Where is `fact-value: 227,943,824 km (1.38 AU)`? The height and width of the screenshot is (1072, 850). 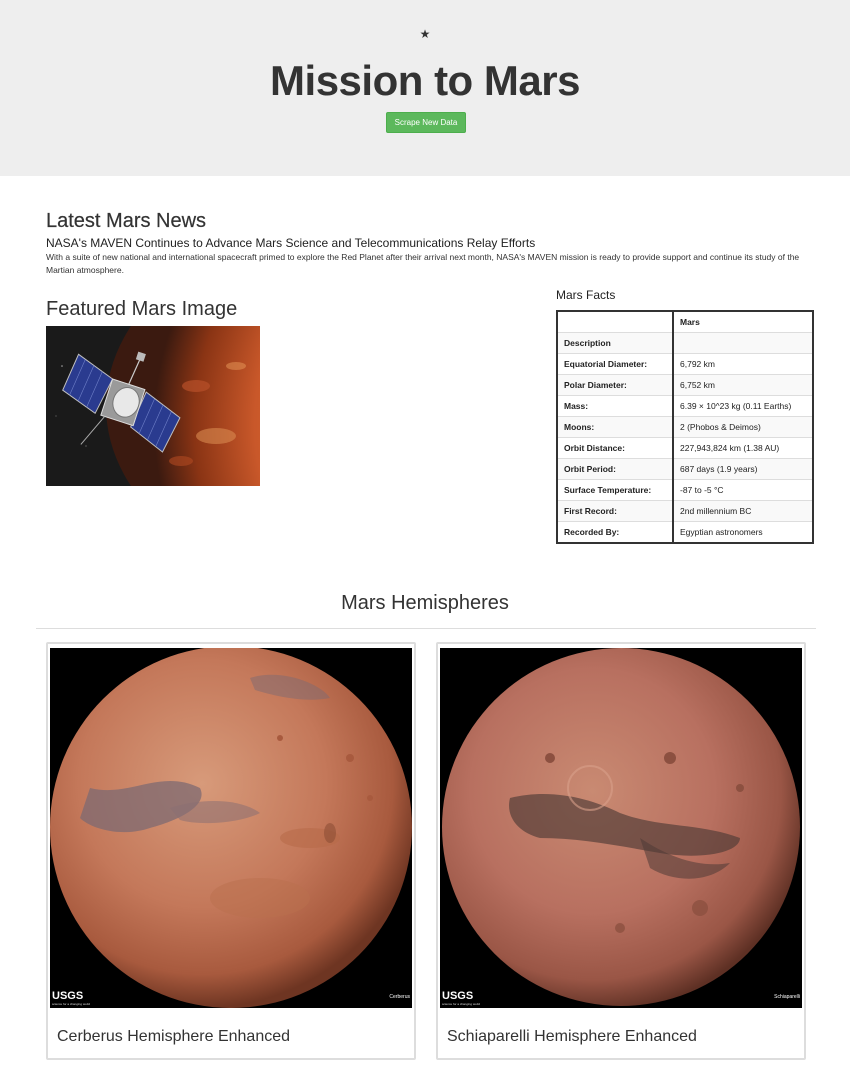
fact-value: 227,943,824 km (1.38 AU) is located at coordinates (743, 448).